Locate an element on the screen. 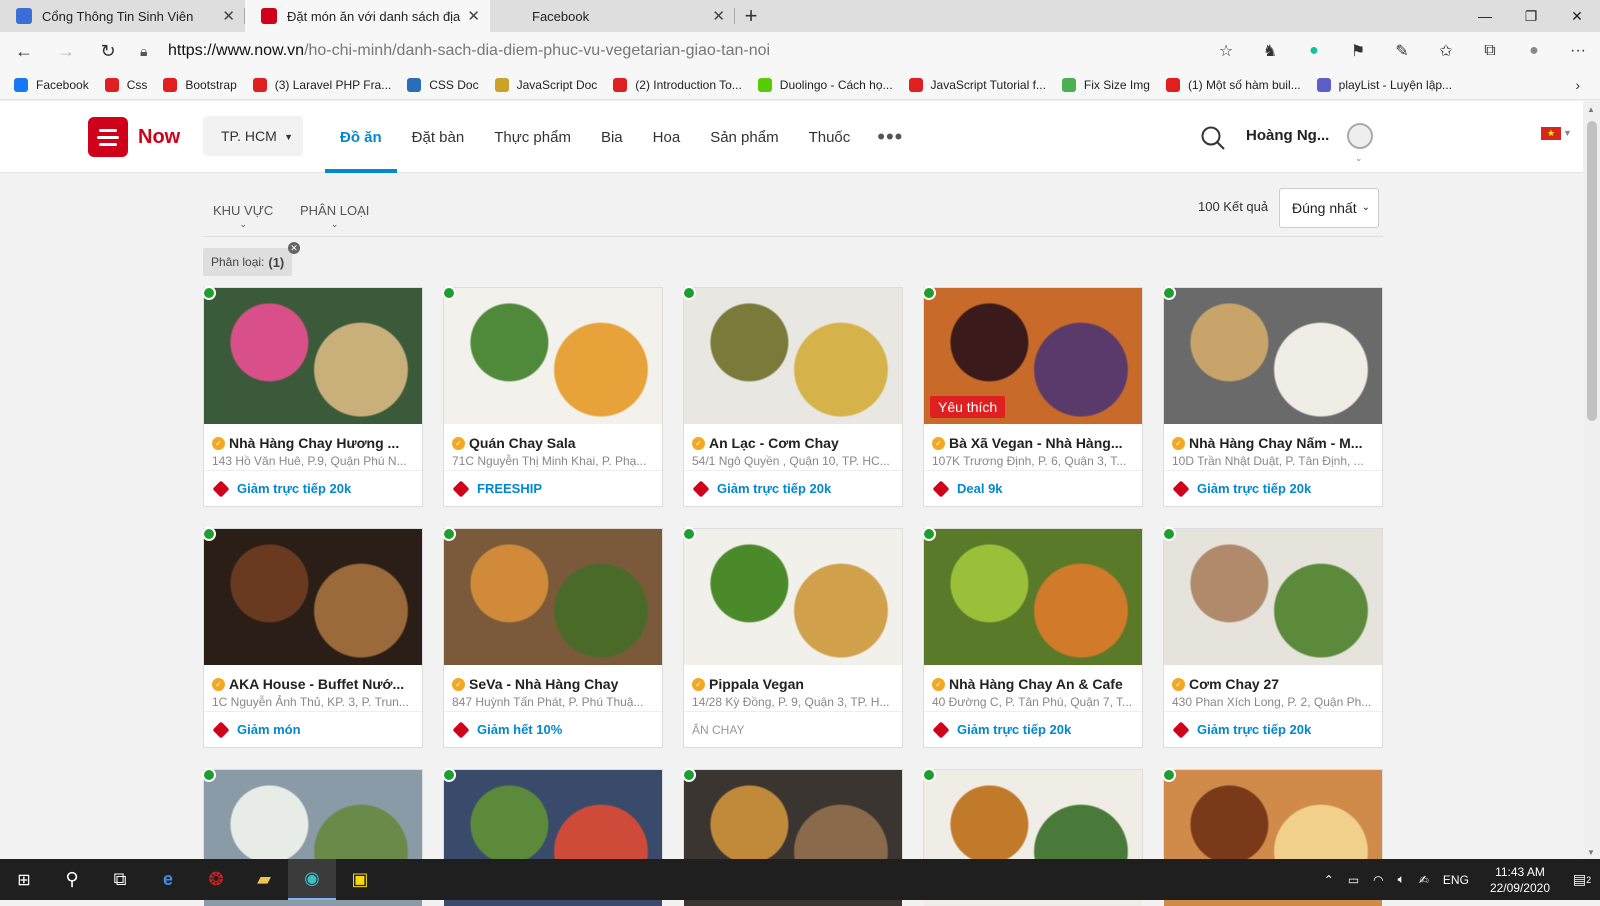 This screenshot has width=1600, height=906. bookmark-item: JavaScript Doc is located at coordinates (545, 84).